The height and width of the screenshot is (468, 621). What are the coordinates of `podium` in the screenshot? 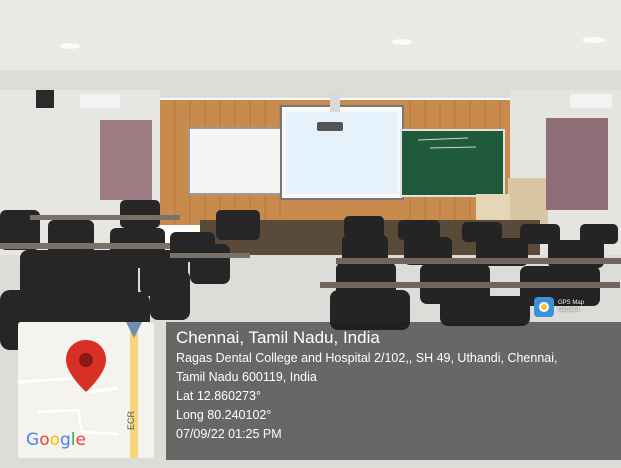 It's located at (528, 202).